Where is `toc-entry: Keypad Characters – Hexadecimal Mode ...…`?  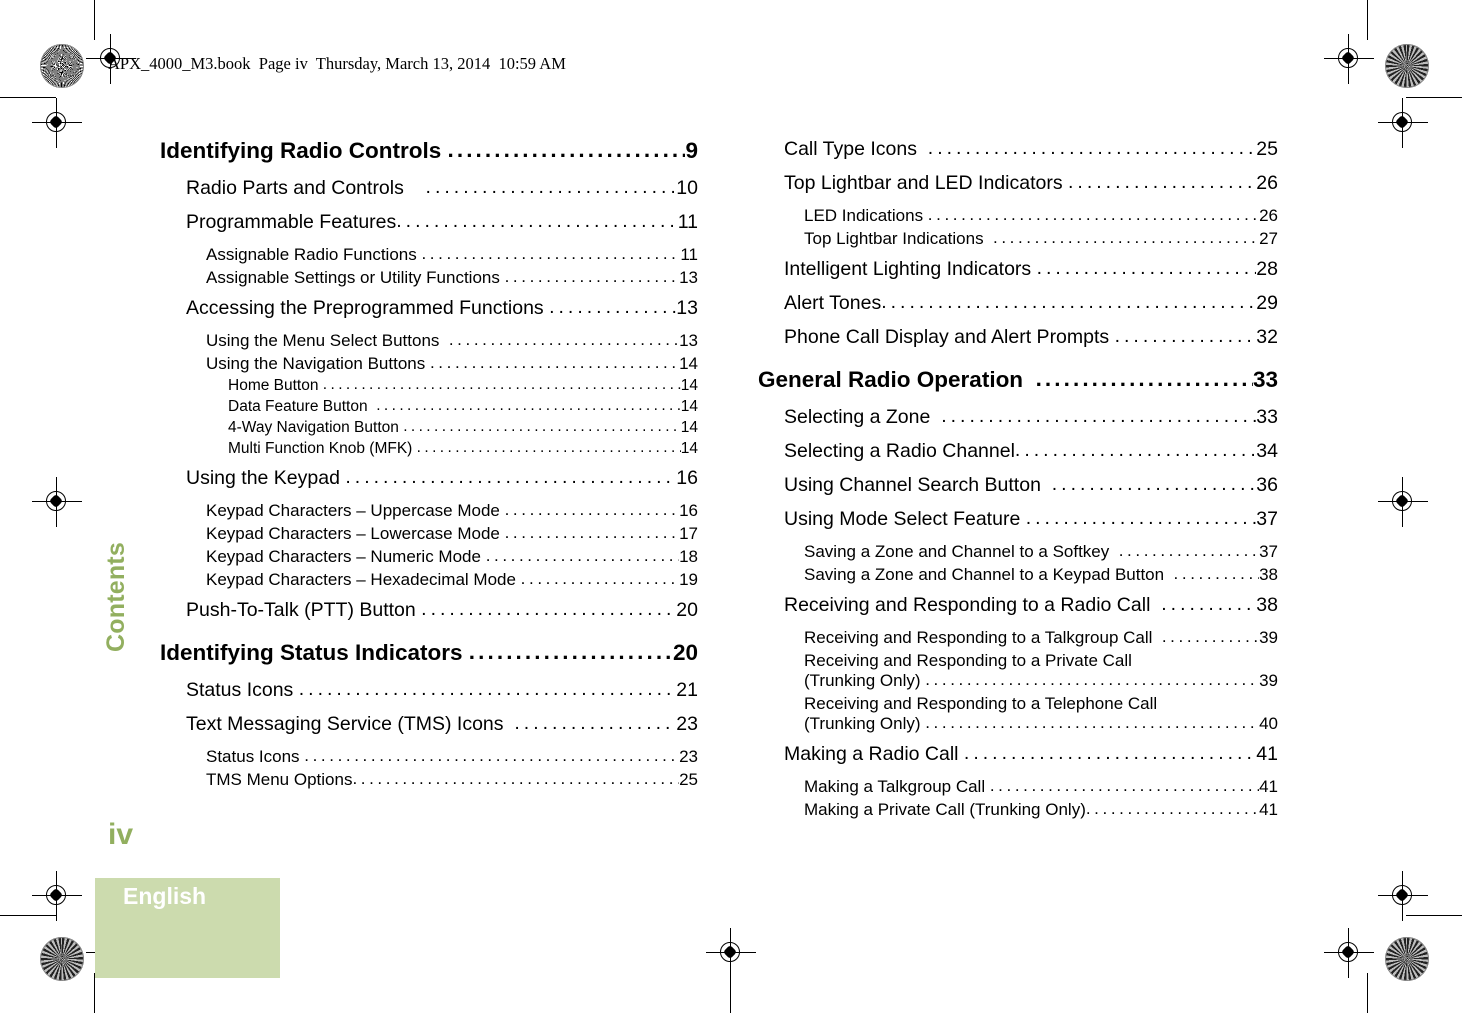
toc-entry: Keypad Characters – Hexadecimal Mode ...… is located at coordinates (429, 579).